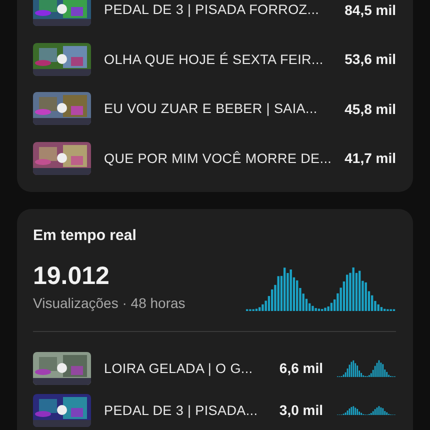 The image size is (430, 430). What do you see at coordinates (71, 275) in the screenshot?
I see `total-views: 19.012` at bounding box center [71, 275].